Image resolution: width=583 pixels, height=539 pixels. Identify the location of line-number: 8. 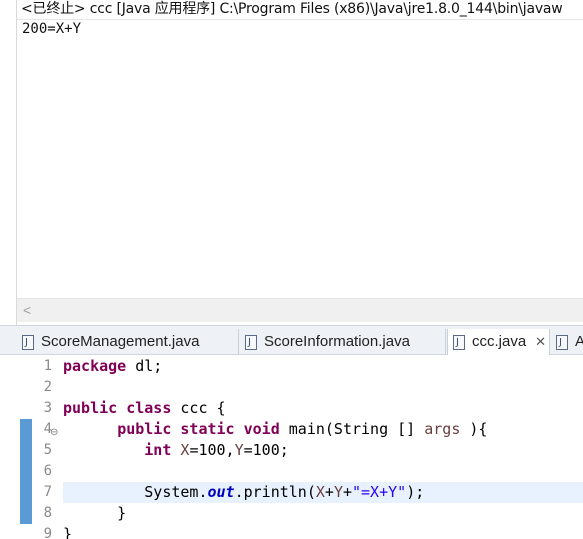
(47, 513).